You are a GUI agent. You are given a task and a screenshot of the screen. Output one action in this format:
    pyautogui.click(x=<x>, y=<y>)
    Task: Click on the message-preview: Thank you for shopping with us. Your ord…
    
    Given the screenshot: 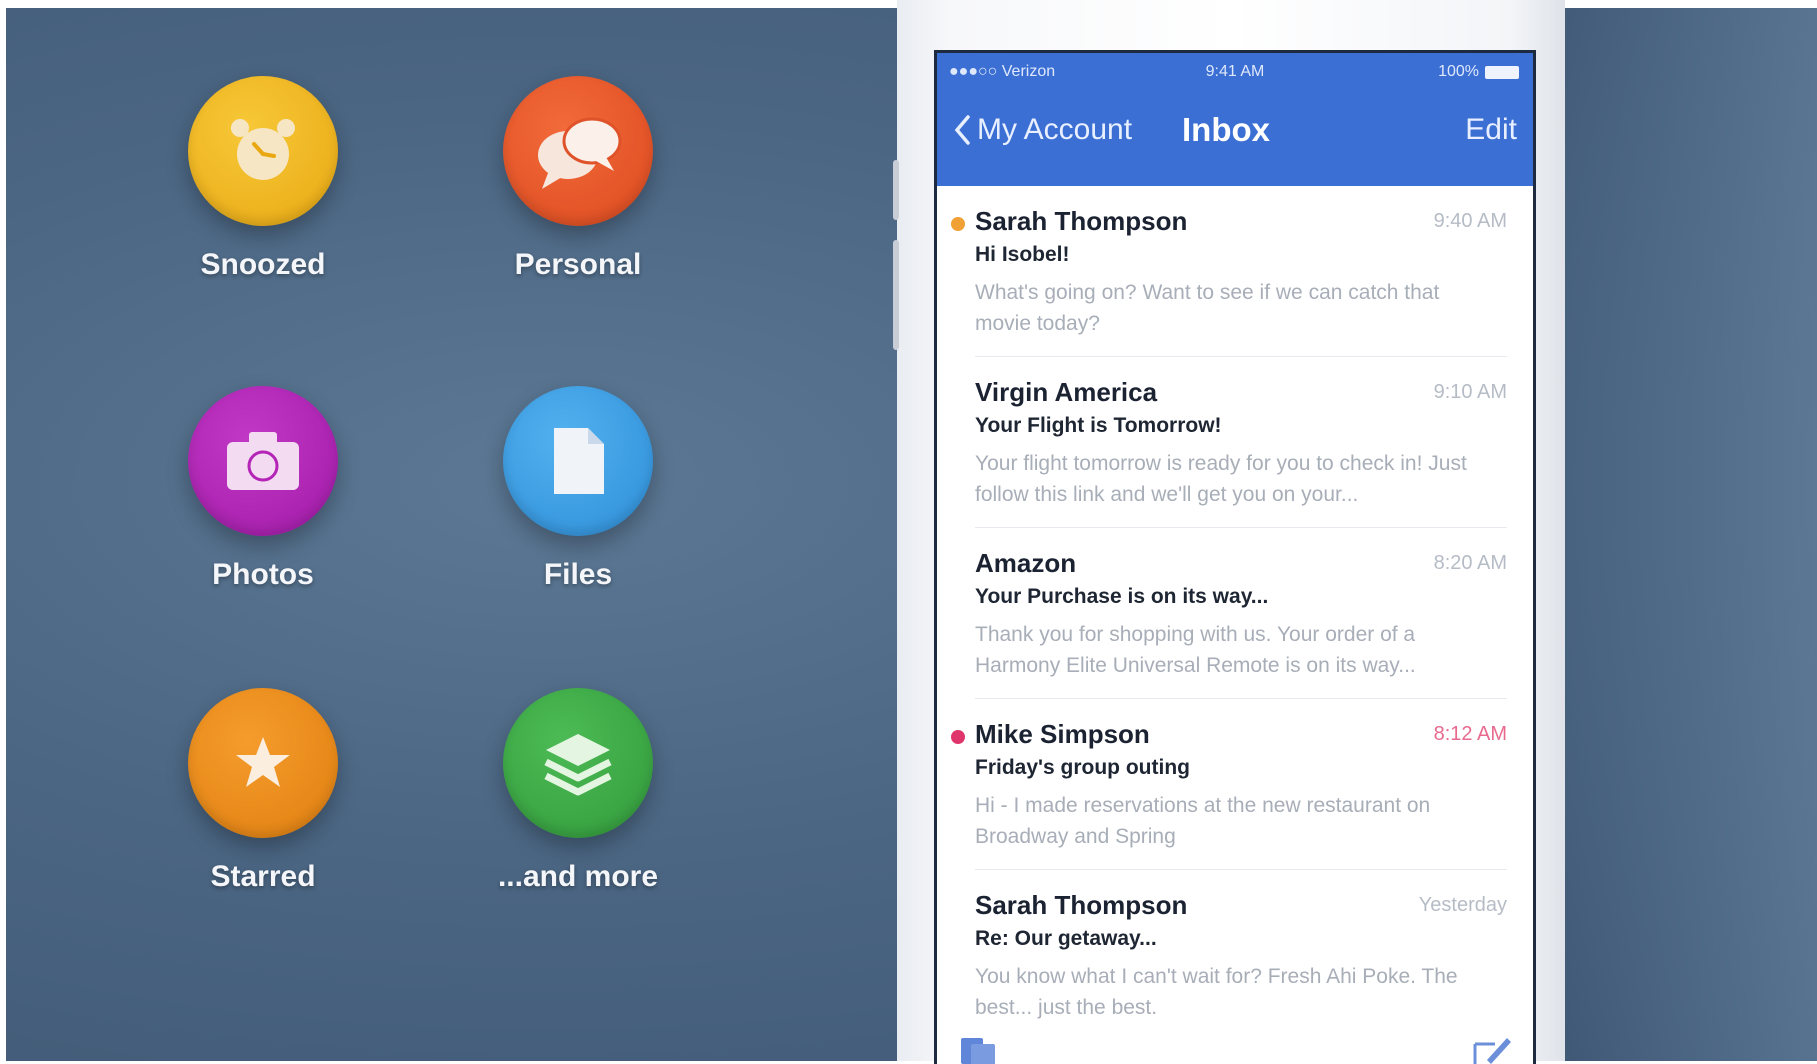 What is the action you would take?
    pyautogui.click(x=1195, y=650)
    